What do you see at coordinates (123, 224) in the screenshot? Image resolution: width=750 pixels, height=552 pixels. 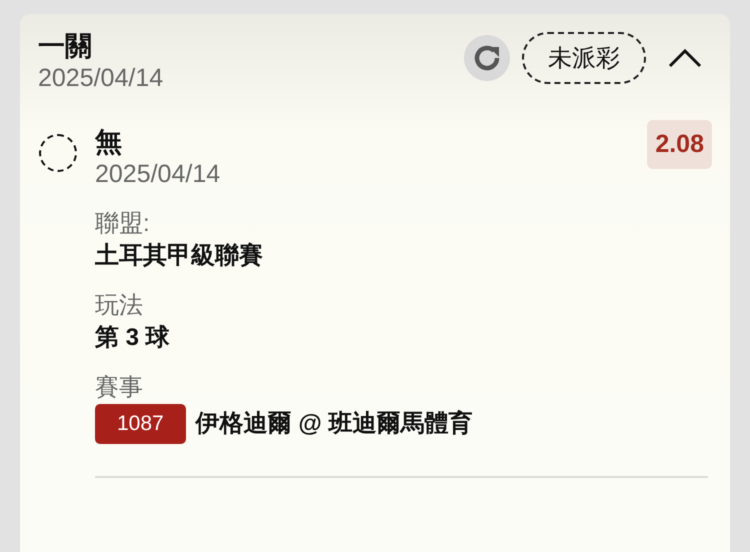 I see `field-label: 聯盟:` at bounding box center [123, 224].